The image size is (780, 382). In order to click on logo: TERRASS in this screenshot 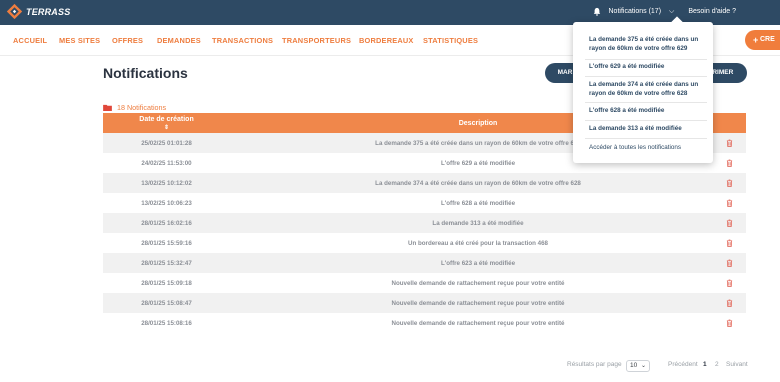, I will do `click(38, 11)`.